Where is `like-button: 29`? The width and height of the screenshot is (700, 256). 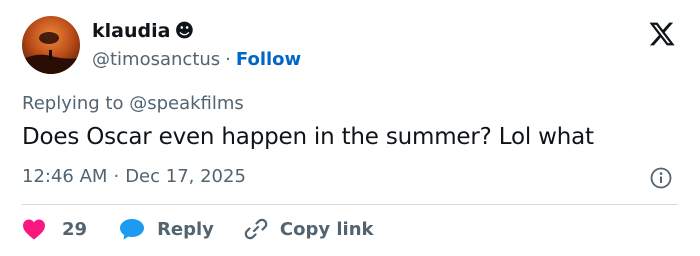 like-button: 29 is located at coordinates (54, 229).